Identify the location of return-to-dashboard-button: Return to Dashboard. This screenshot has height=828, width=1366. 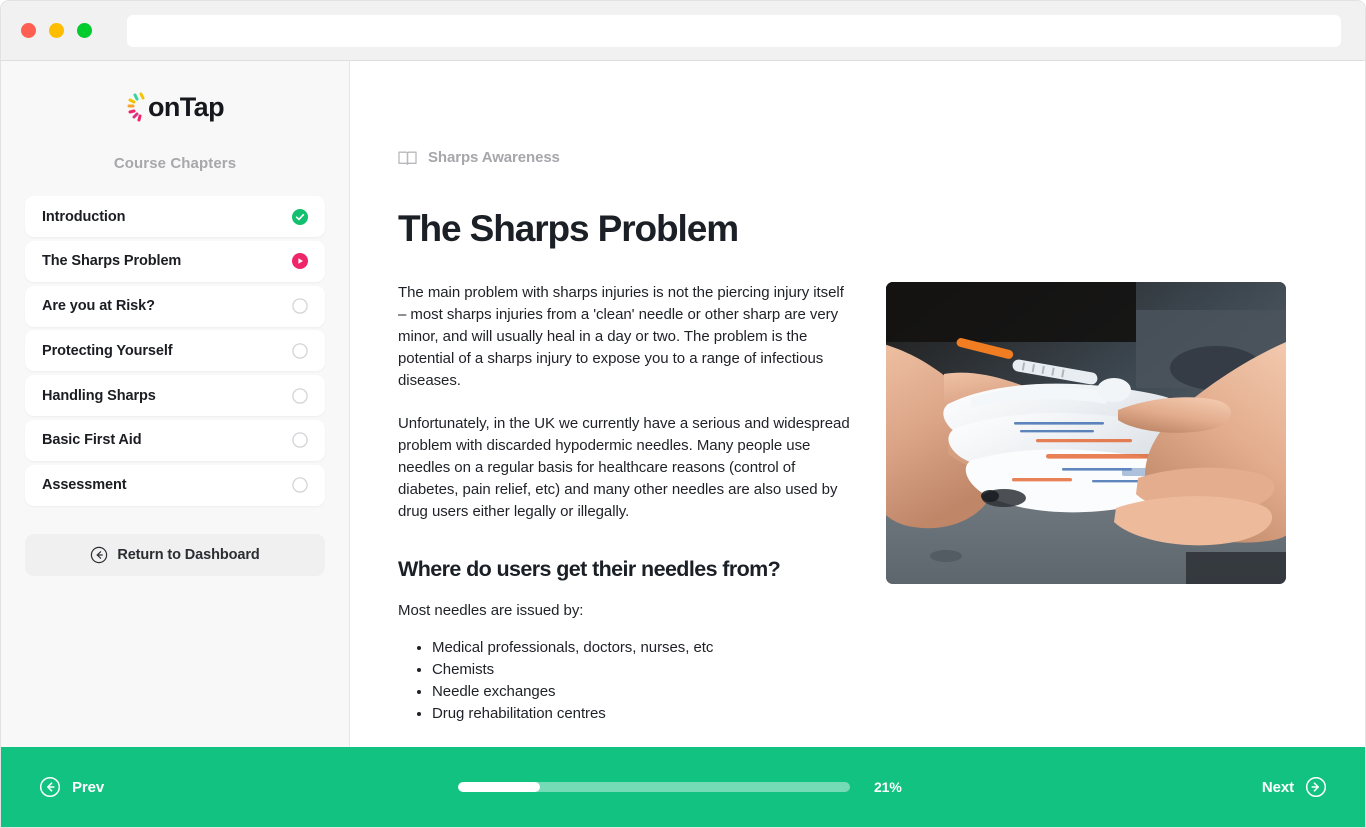
(175, 554).